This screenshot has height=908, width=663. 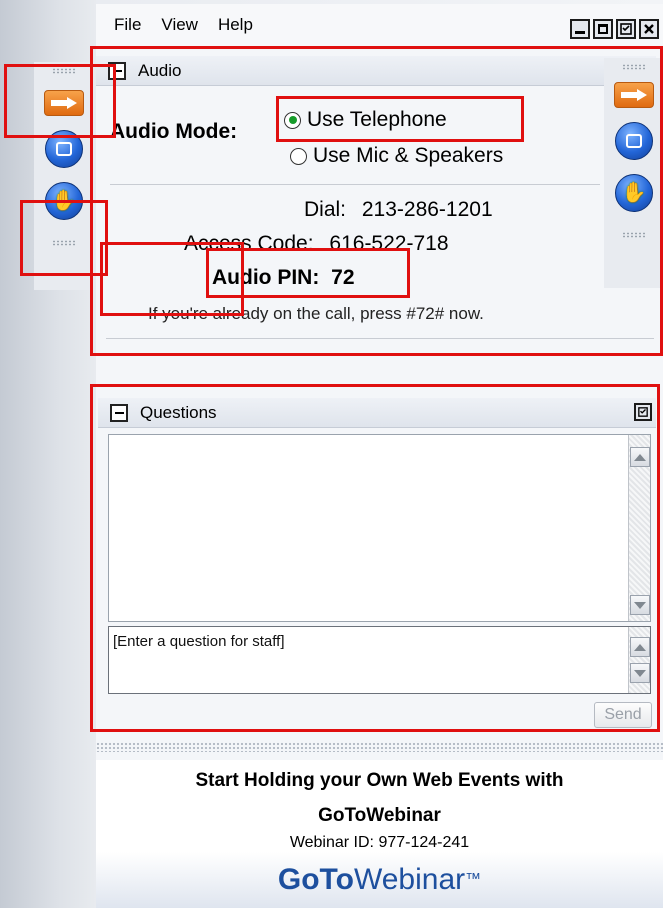 What do you see at coordinates (127, 25) in the screenshot?
I see `menu-file: File` at bounding box center [127, 25].